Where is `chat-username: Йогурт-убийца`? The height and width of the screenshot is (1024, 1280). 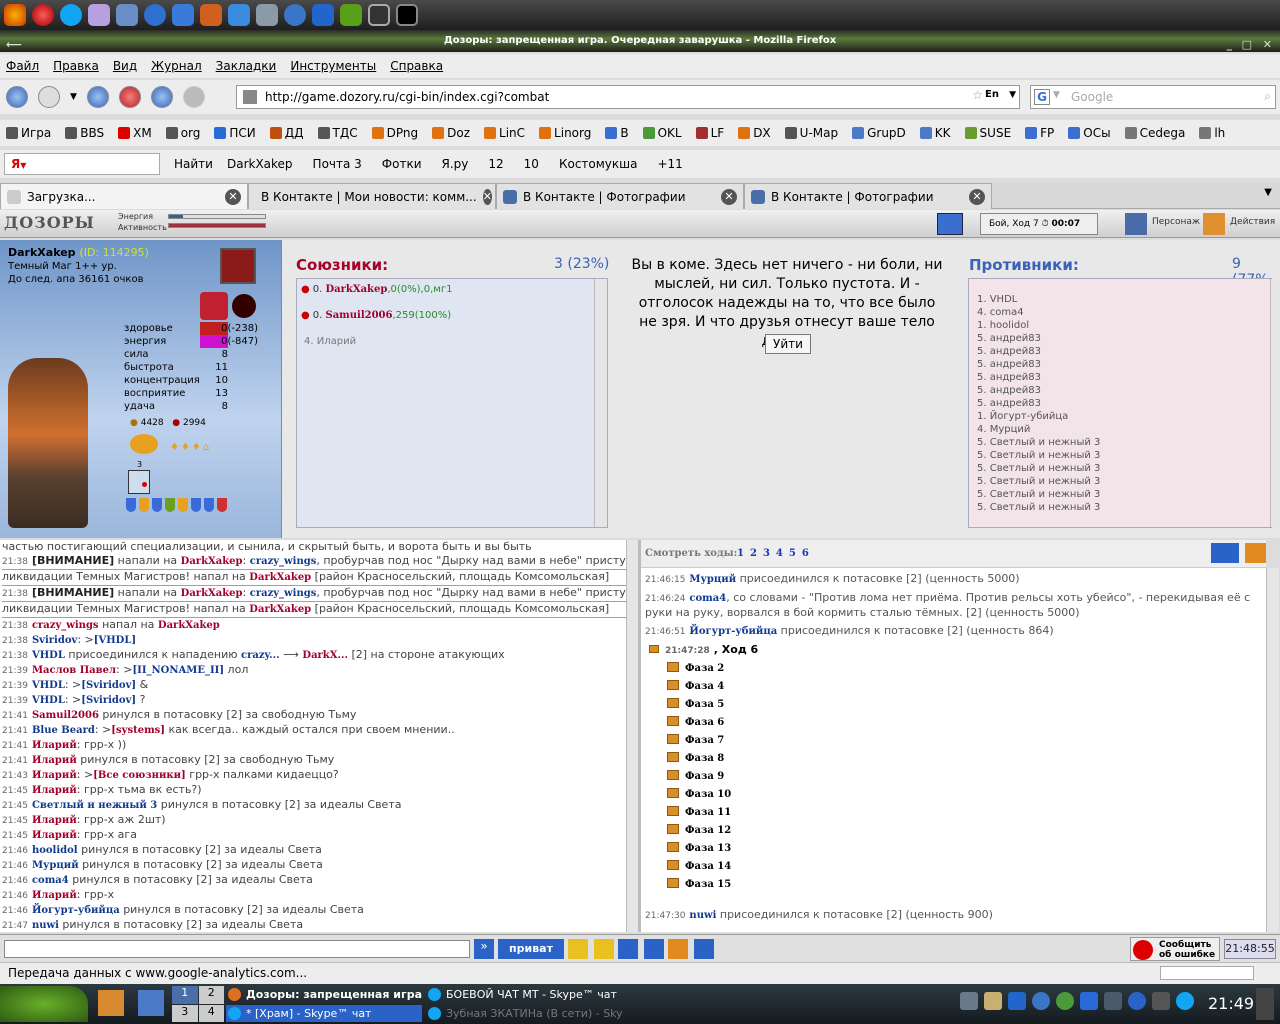
chat-username: Йогурт-убийца is located at coordinates (76, 910).